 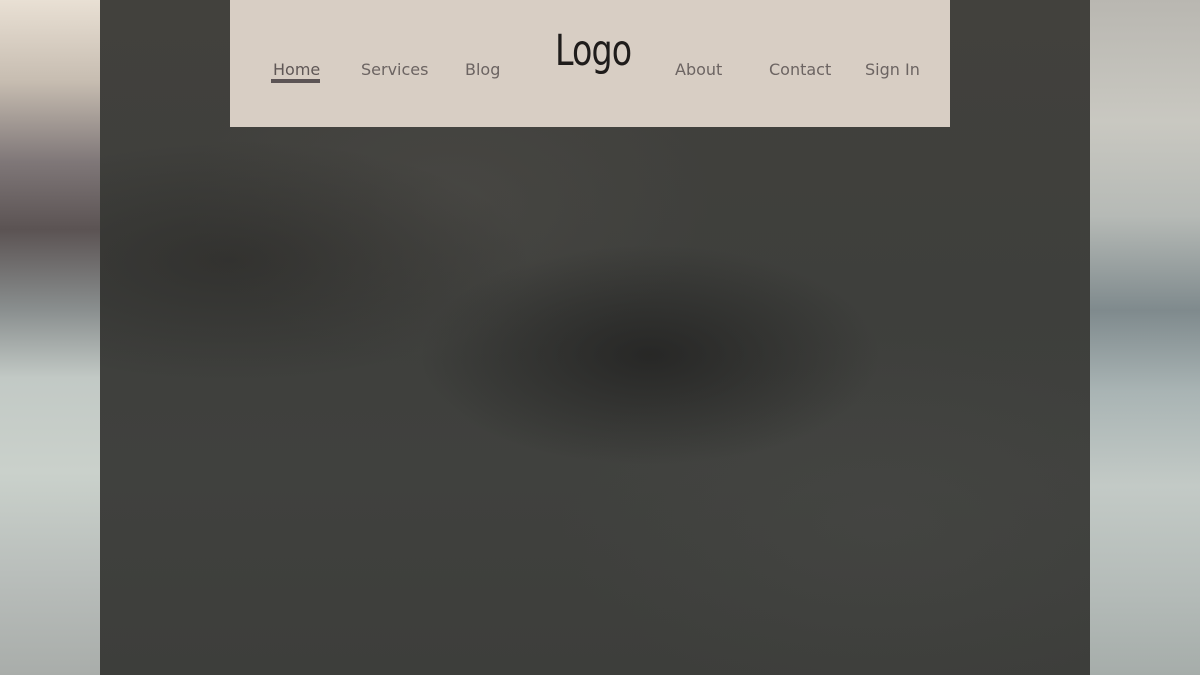 I want to click on nav-link-blog: Blog, so click(x=482, y=69).